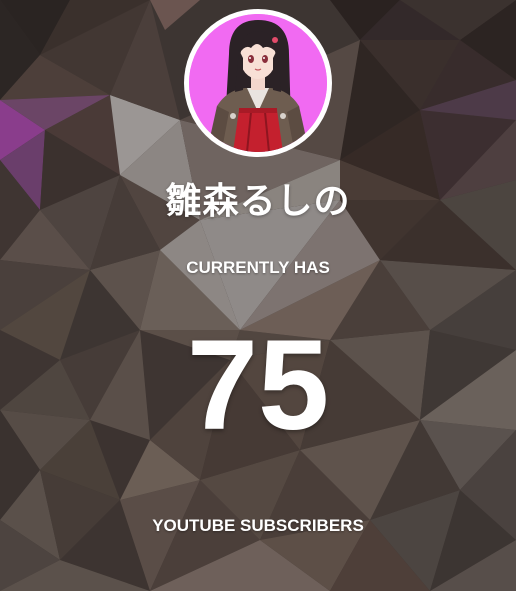  I want to click on youtube-subscribers-label: YOUTUBE SUBSCRIBERS, so click(258, 525).